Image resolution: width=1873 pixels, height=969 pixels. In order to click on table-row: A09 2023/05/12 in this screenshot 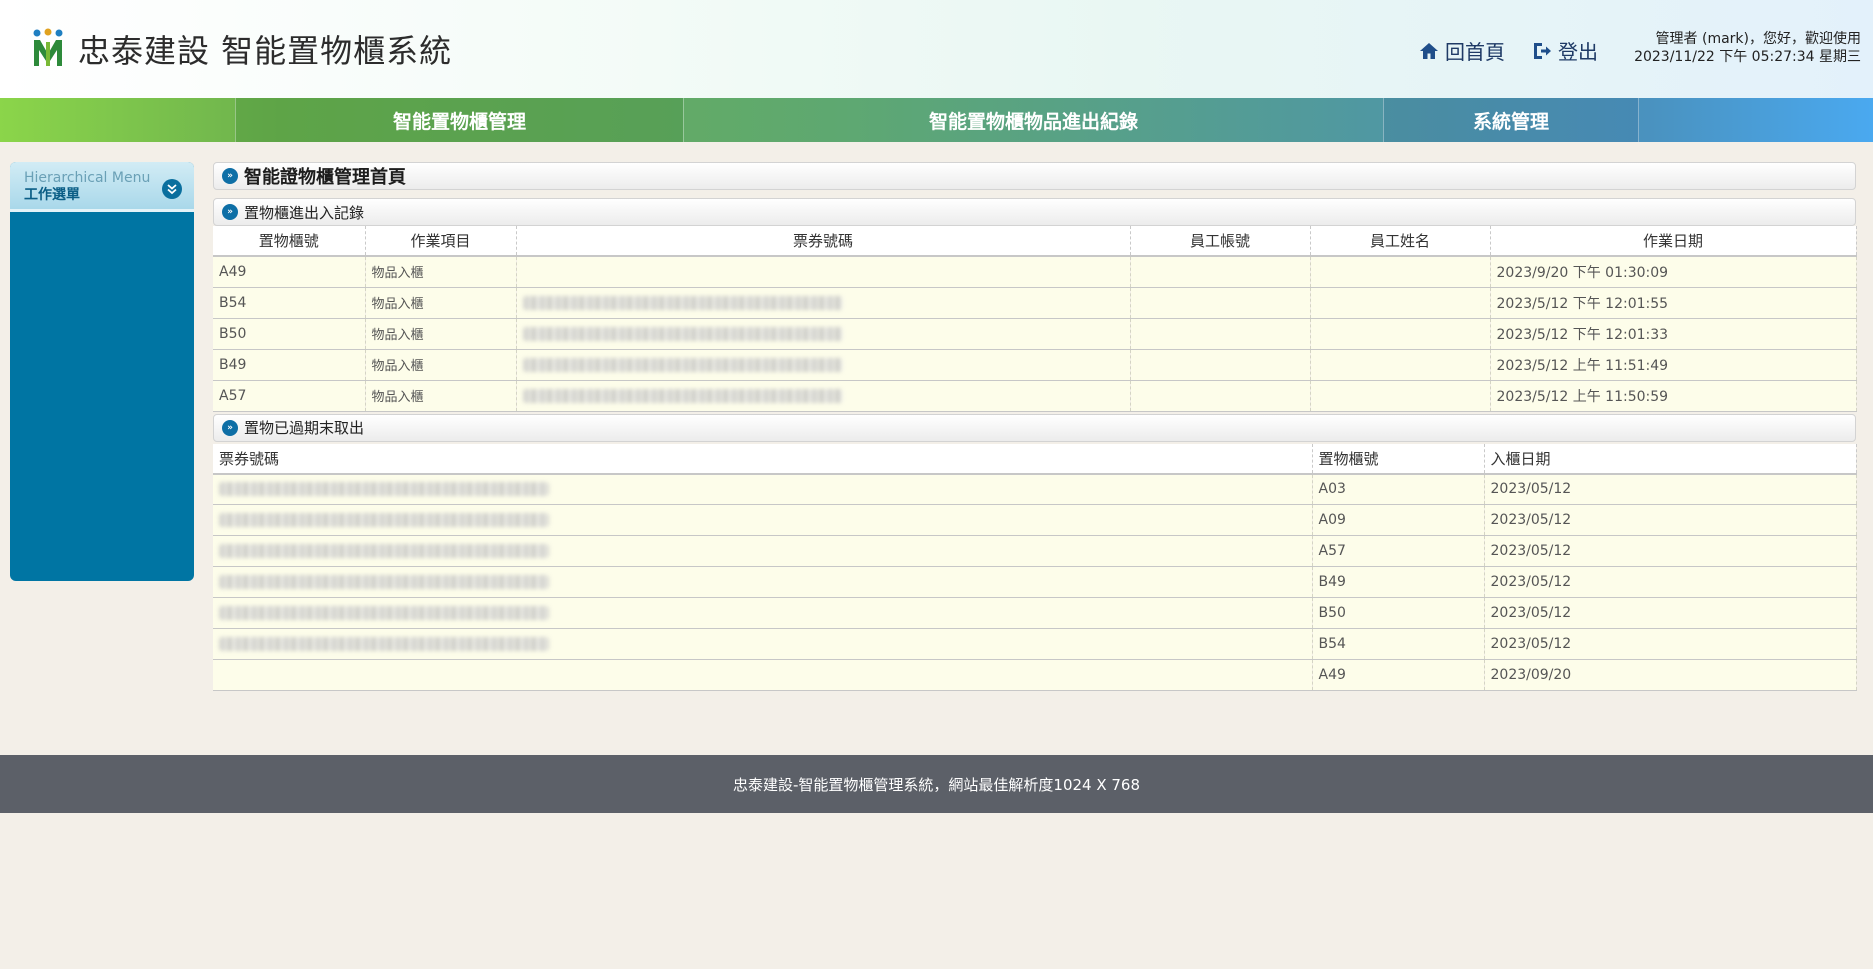, I will do `click(1035, 520)`.